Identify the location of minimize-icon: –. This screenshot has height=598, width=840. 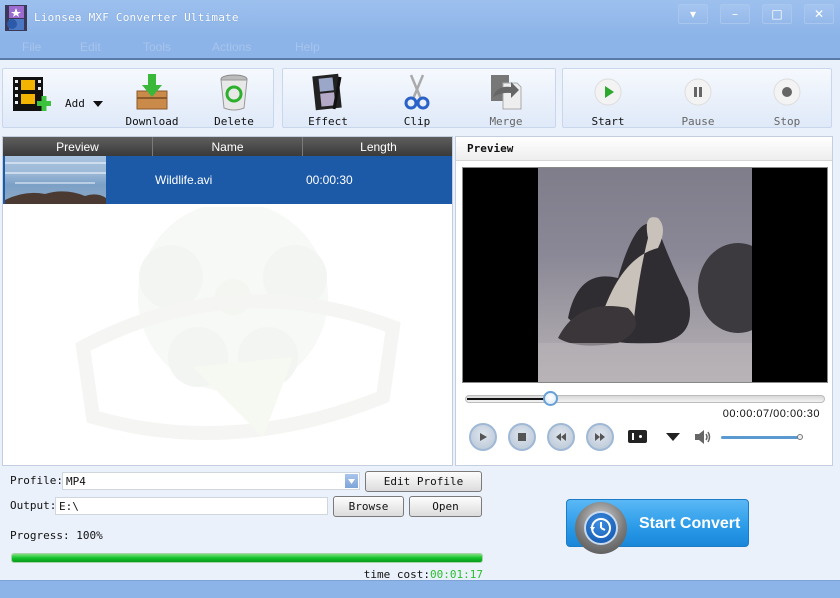
(735, 14).